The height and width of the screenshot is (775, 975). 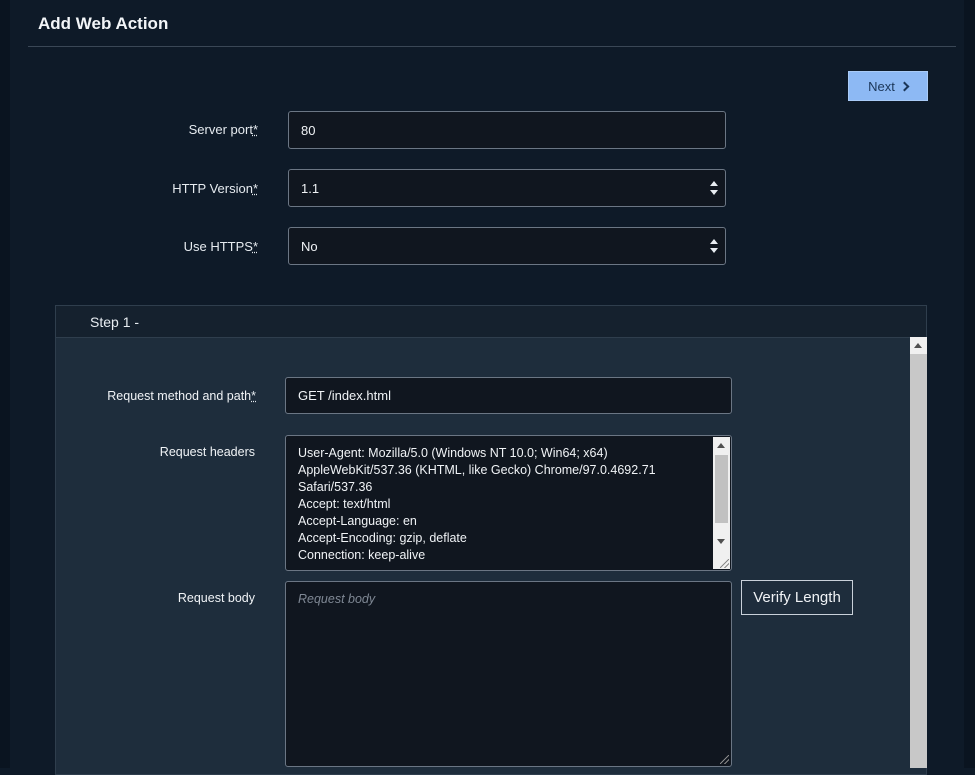 What do you see at coordinates (969, 384) in the screenshot?
I see `right-border` at bounding box center [969, 384].